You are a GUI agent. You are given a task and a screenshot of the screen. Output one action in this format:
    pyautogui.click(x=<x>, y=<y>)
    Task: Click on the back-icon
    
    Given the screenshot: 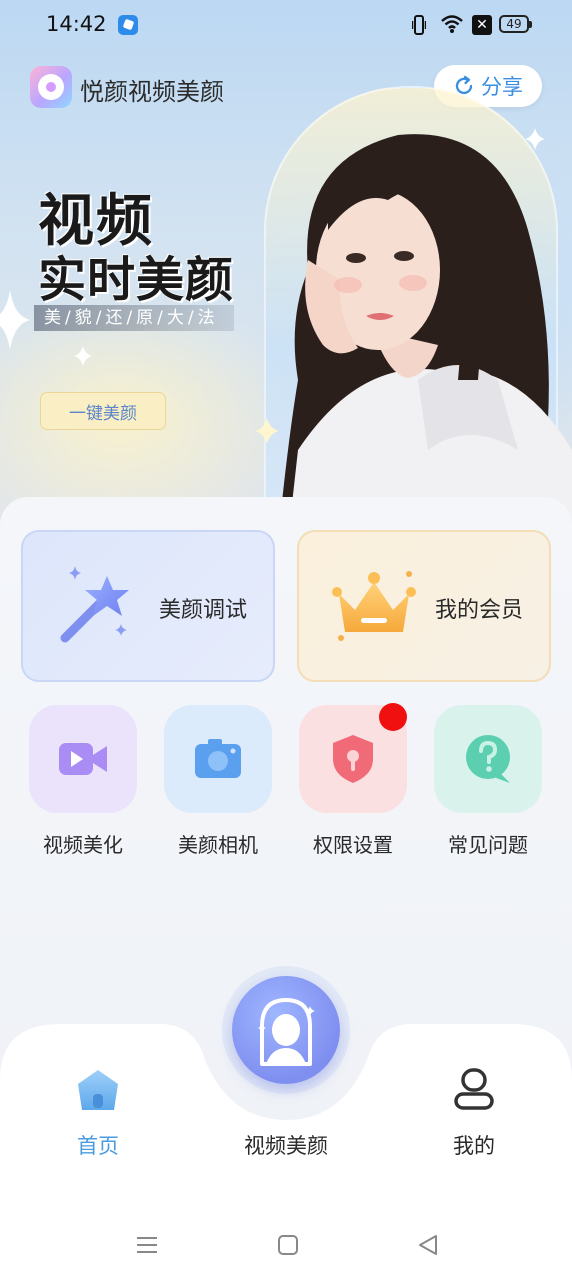 What is the action you would take?
    pyautogui.click(x=428, y=1245)
    